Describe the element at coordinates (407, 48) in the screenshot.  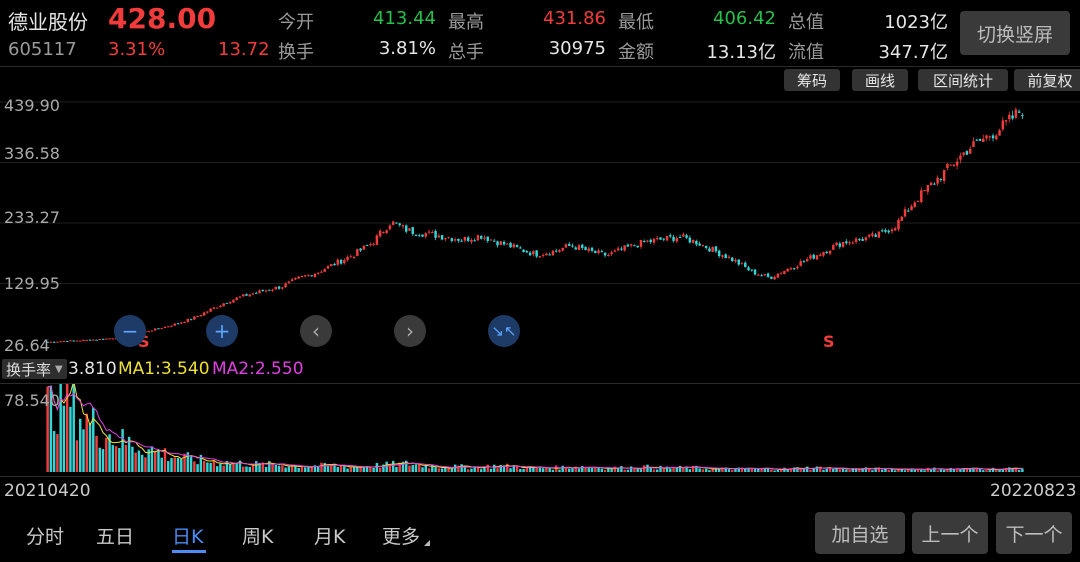
I see `turnover-value: 3.81%` at that location.